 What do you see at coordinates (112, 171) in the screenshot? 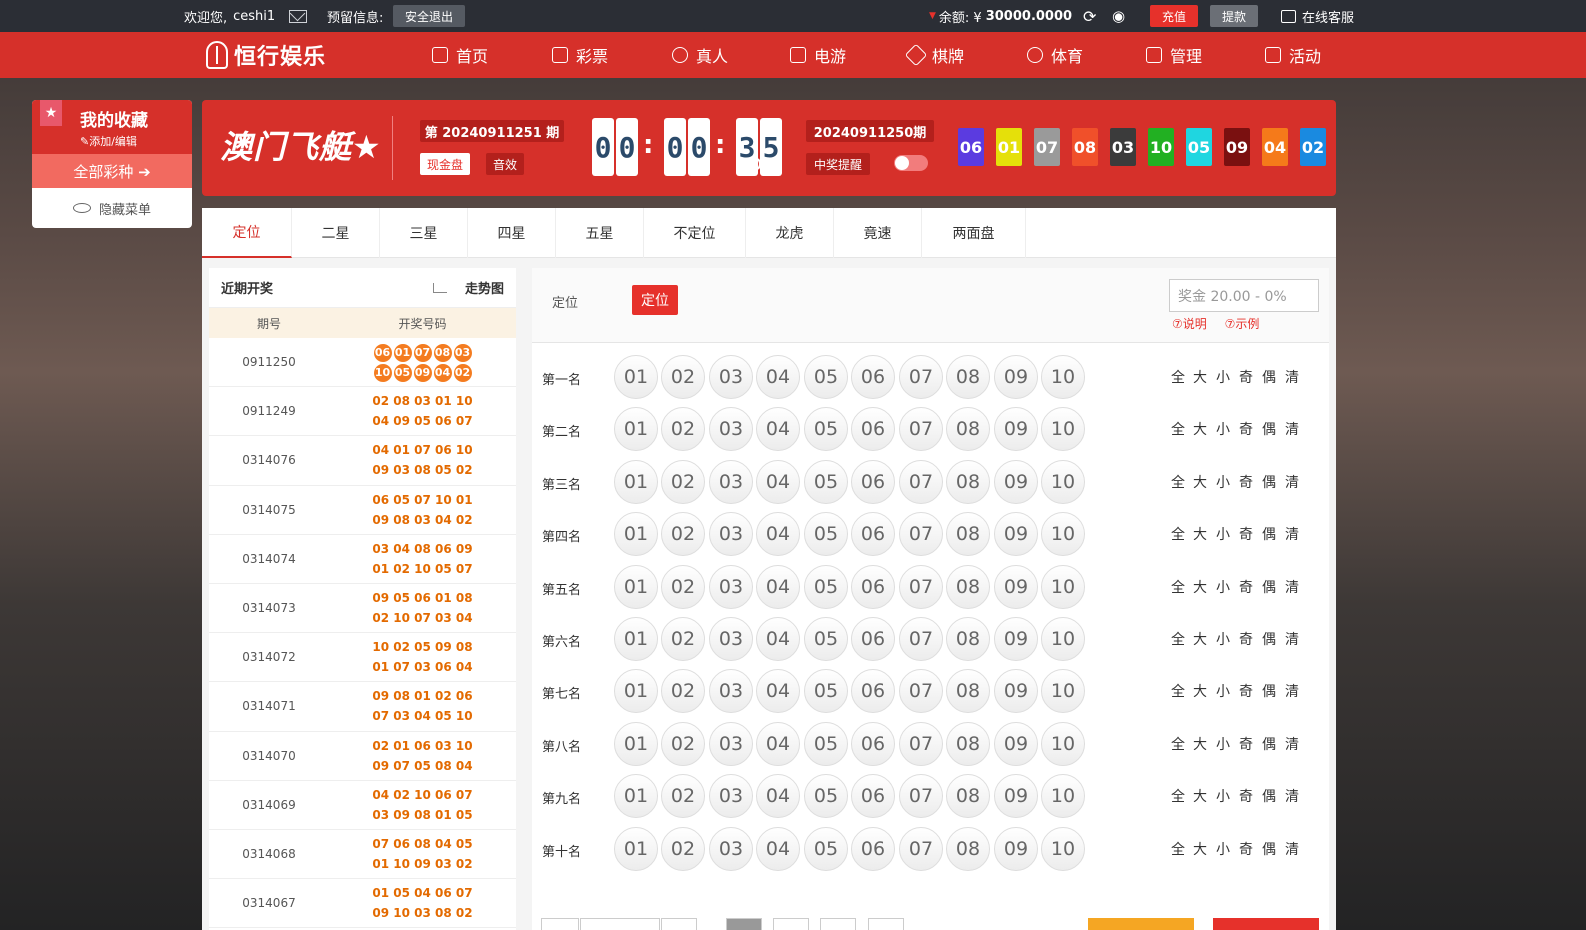
I see `all-lotteries-button: 全部彩种 ➔` at bounding box center [112, 171].